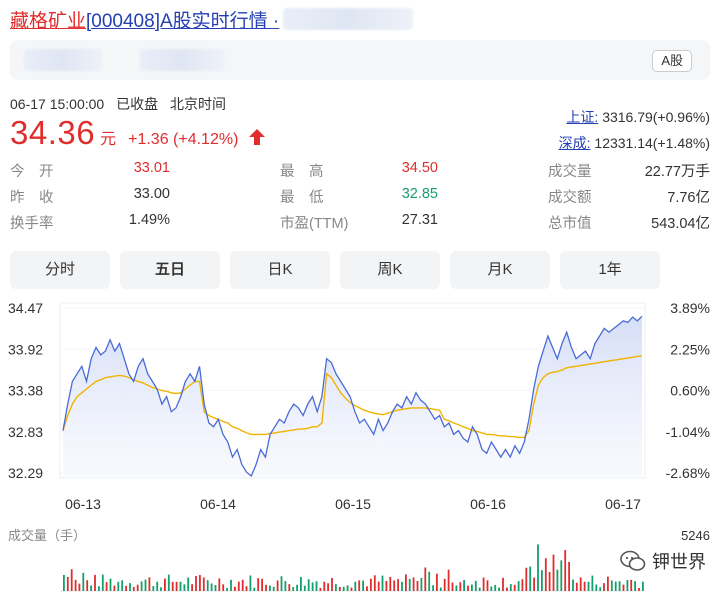  I want to click on index-row-sz: 深成: 12331.14(+1.48%), so click(634, 143).